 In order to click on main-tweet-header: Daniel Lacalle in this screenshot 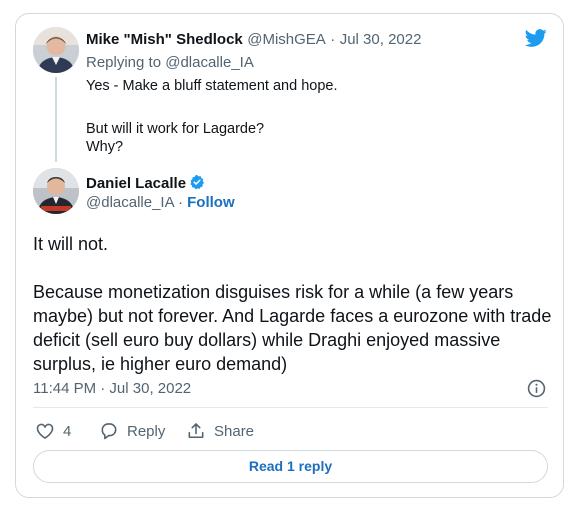, I will do `click(145, 183)`.